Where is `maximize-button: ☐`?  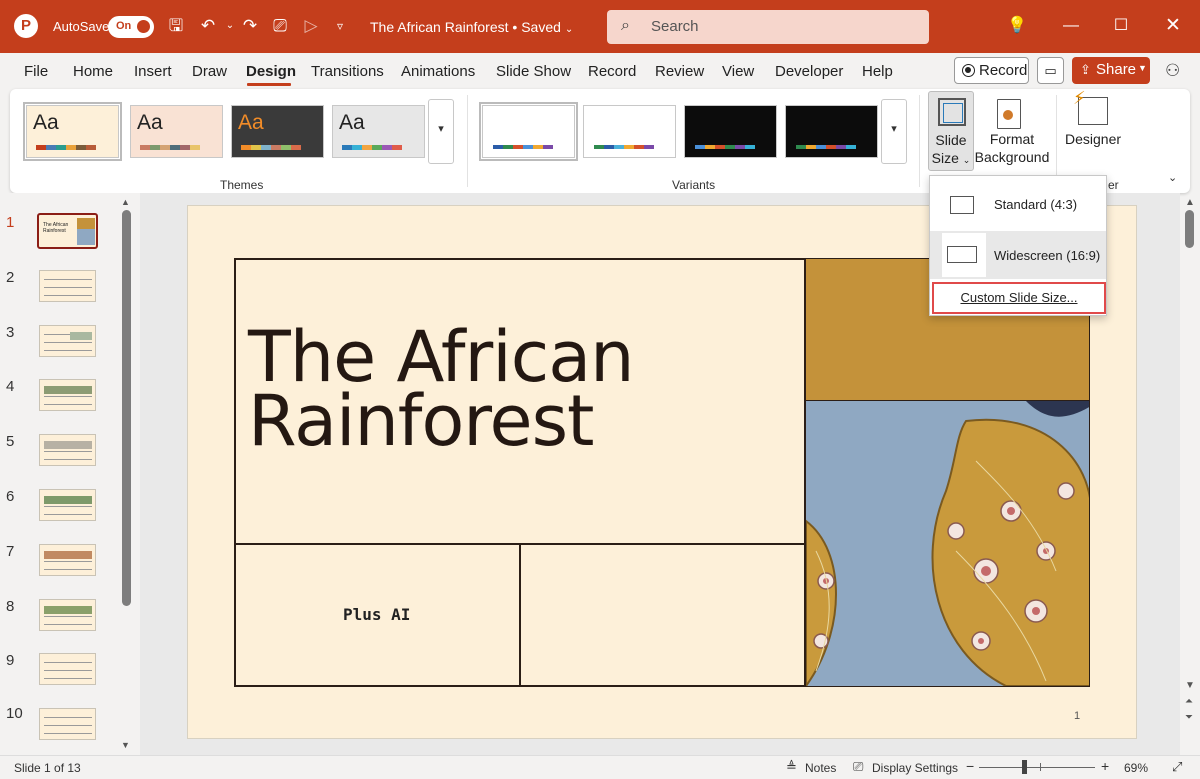
maximize-button: ☐ is located at coordinates (1121, 26).